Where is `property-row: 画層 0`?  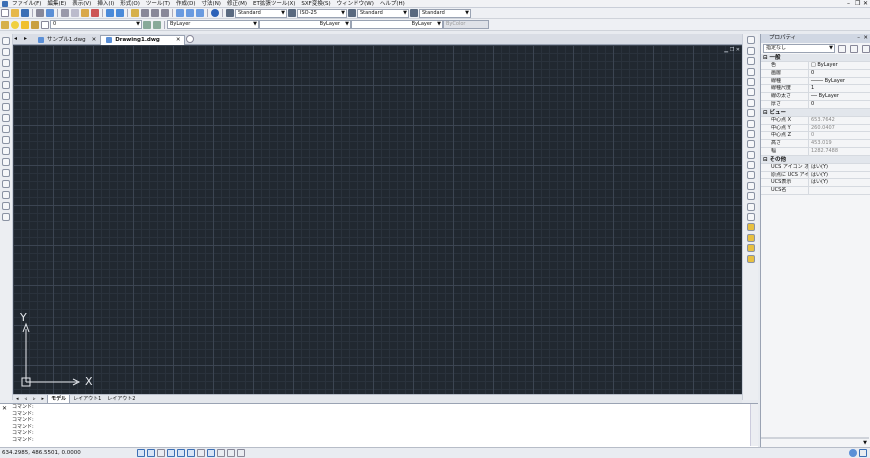 property-row: 画層 0 is located at coordinates (815, 73).